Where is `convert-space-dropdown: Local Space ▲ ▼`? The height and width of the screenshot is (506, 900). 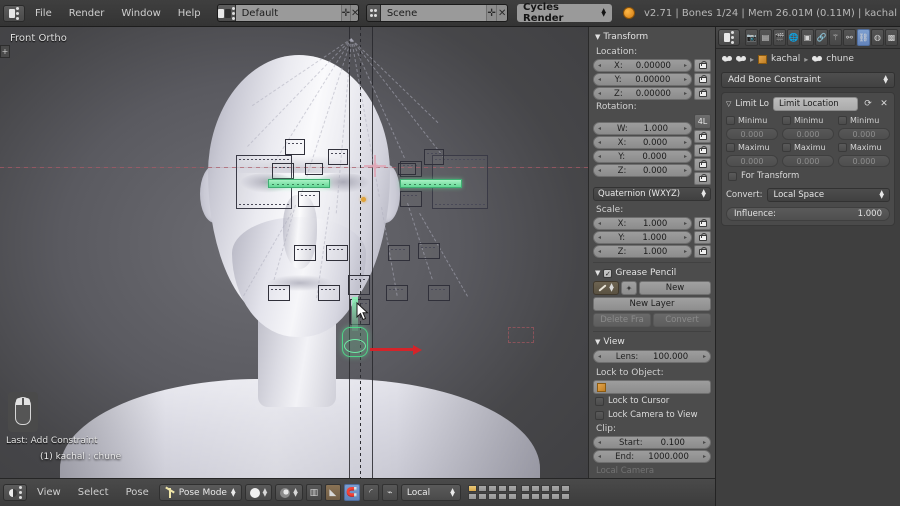
convert-space-dropdown: Local Space ▲ ▼ is located at coordinates (828, 195).